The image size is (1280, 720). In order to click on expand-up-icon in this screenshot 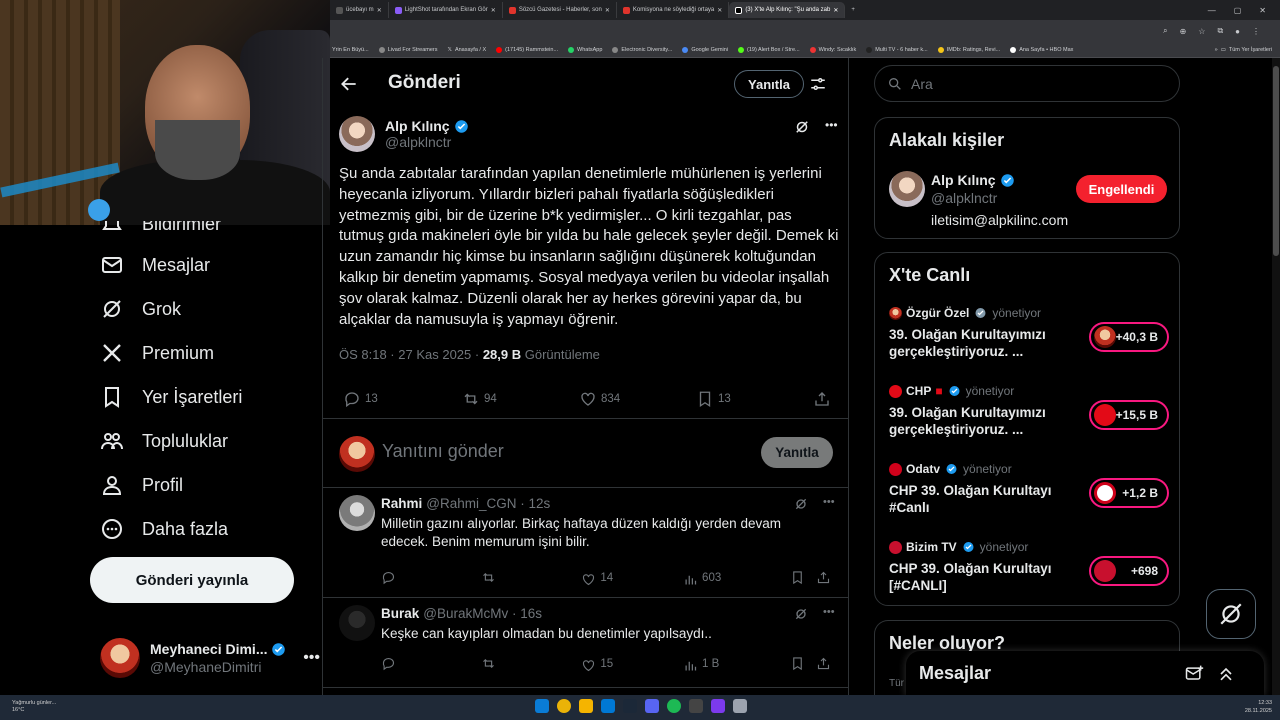, I will do `click(1226, 674)`.